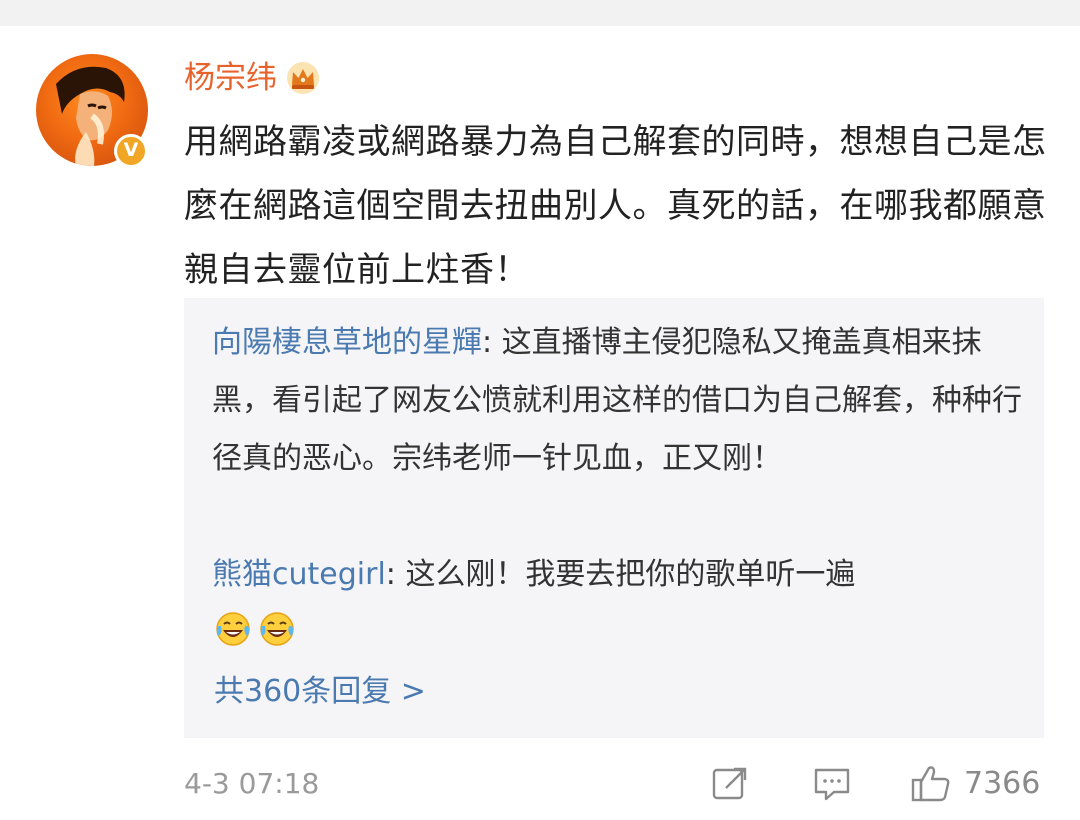 This screenshot has width=1080, height=820. What do you see at coordinates (131, 151) in the screenshot?
I see `verified-badge-icon: V` at bounding box center [131, 151].